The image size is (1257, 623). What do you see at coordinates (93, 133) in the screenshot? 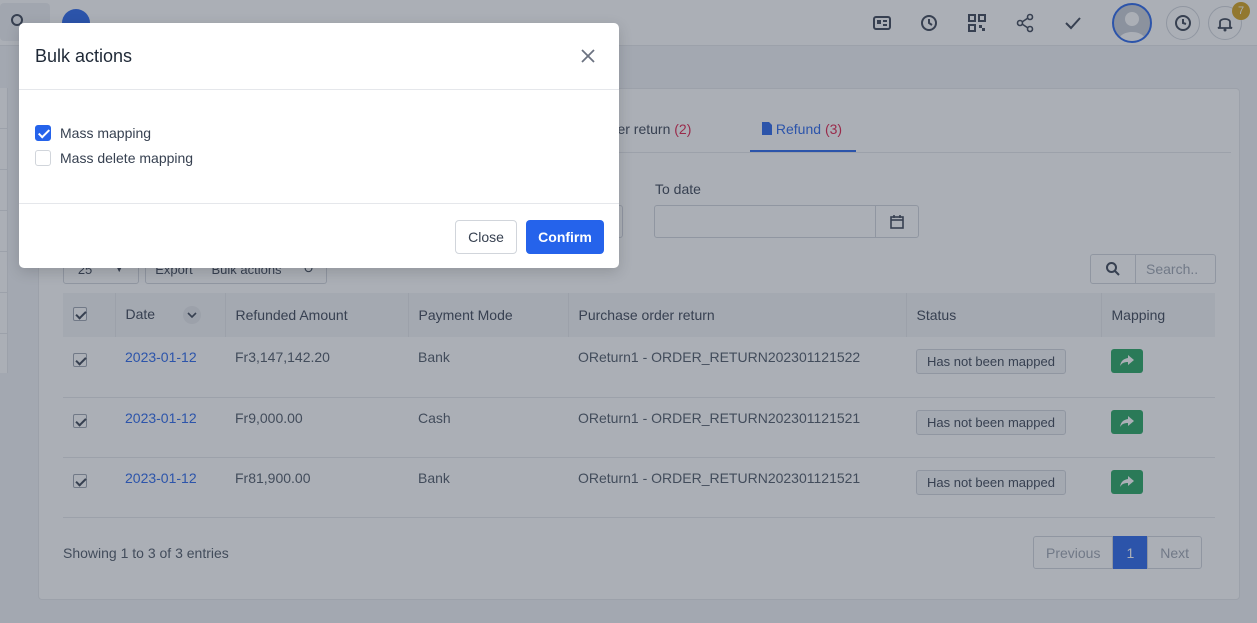
I see `option-mass-mapping: Mass mapping` at bounding box center [93, 133].